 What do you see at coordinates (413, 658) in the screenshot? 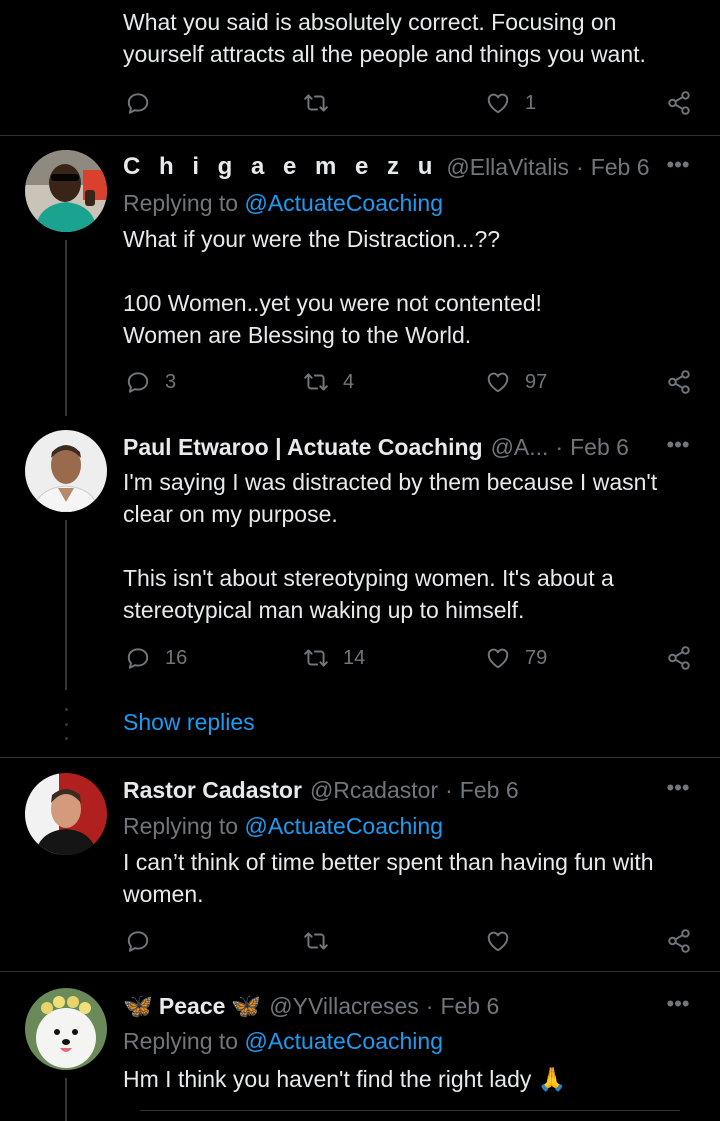
I see `tweet-actions: 16 14 79` at bounding box center [413, 658].